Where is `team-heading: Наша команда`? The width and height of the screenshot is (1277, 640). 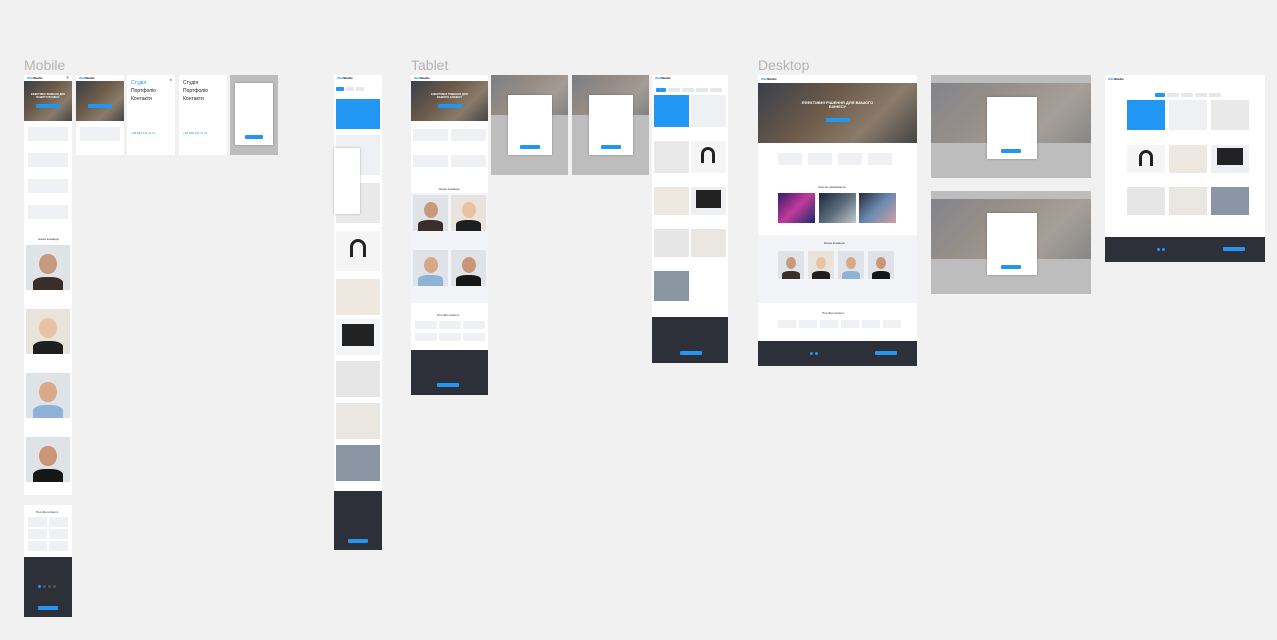 team-heading: Наша команда is located at coordinates (834, 243).